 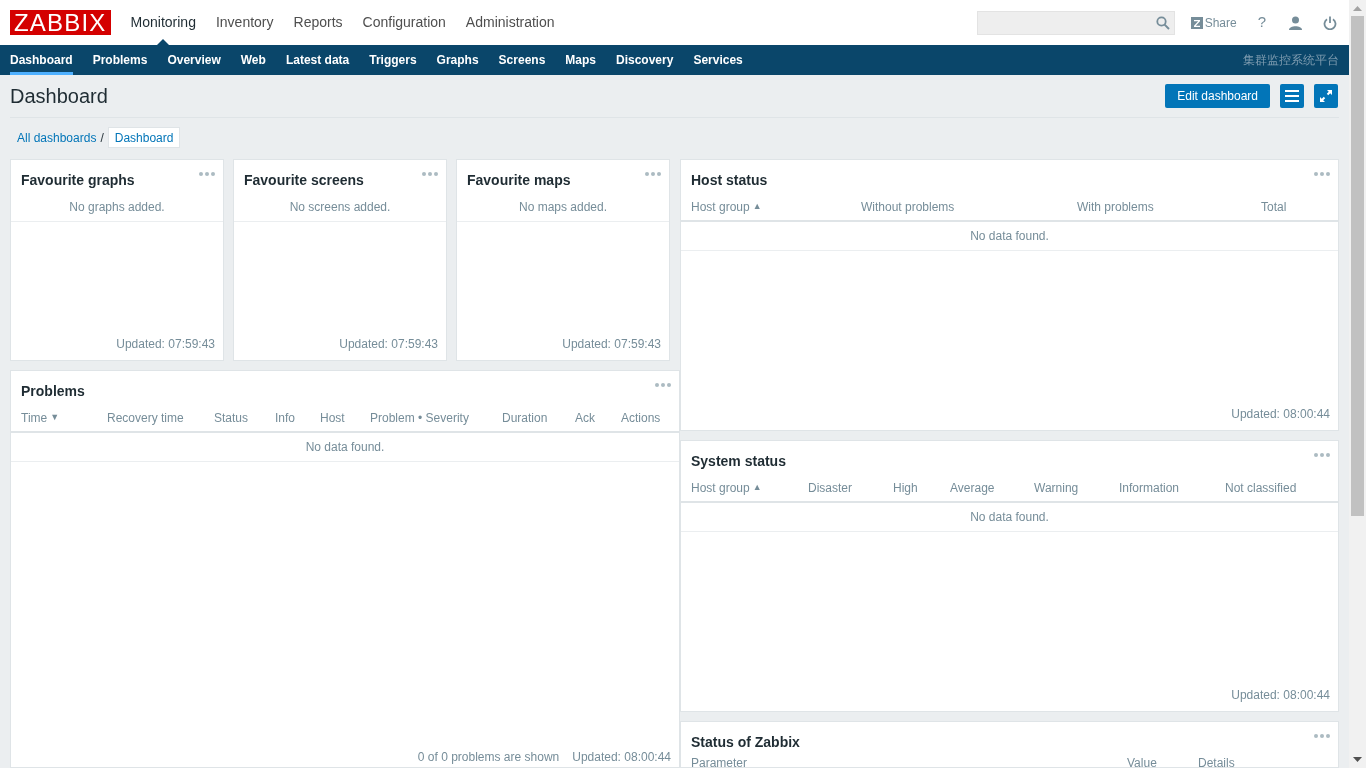 I want to click on column-header: Actions, so click(x=641, y=417).